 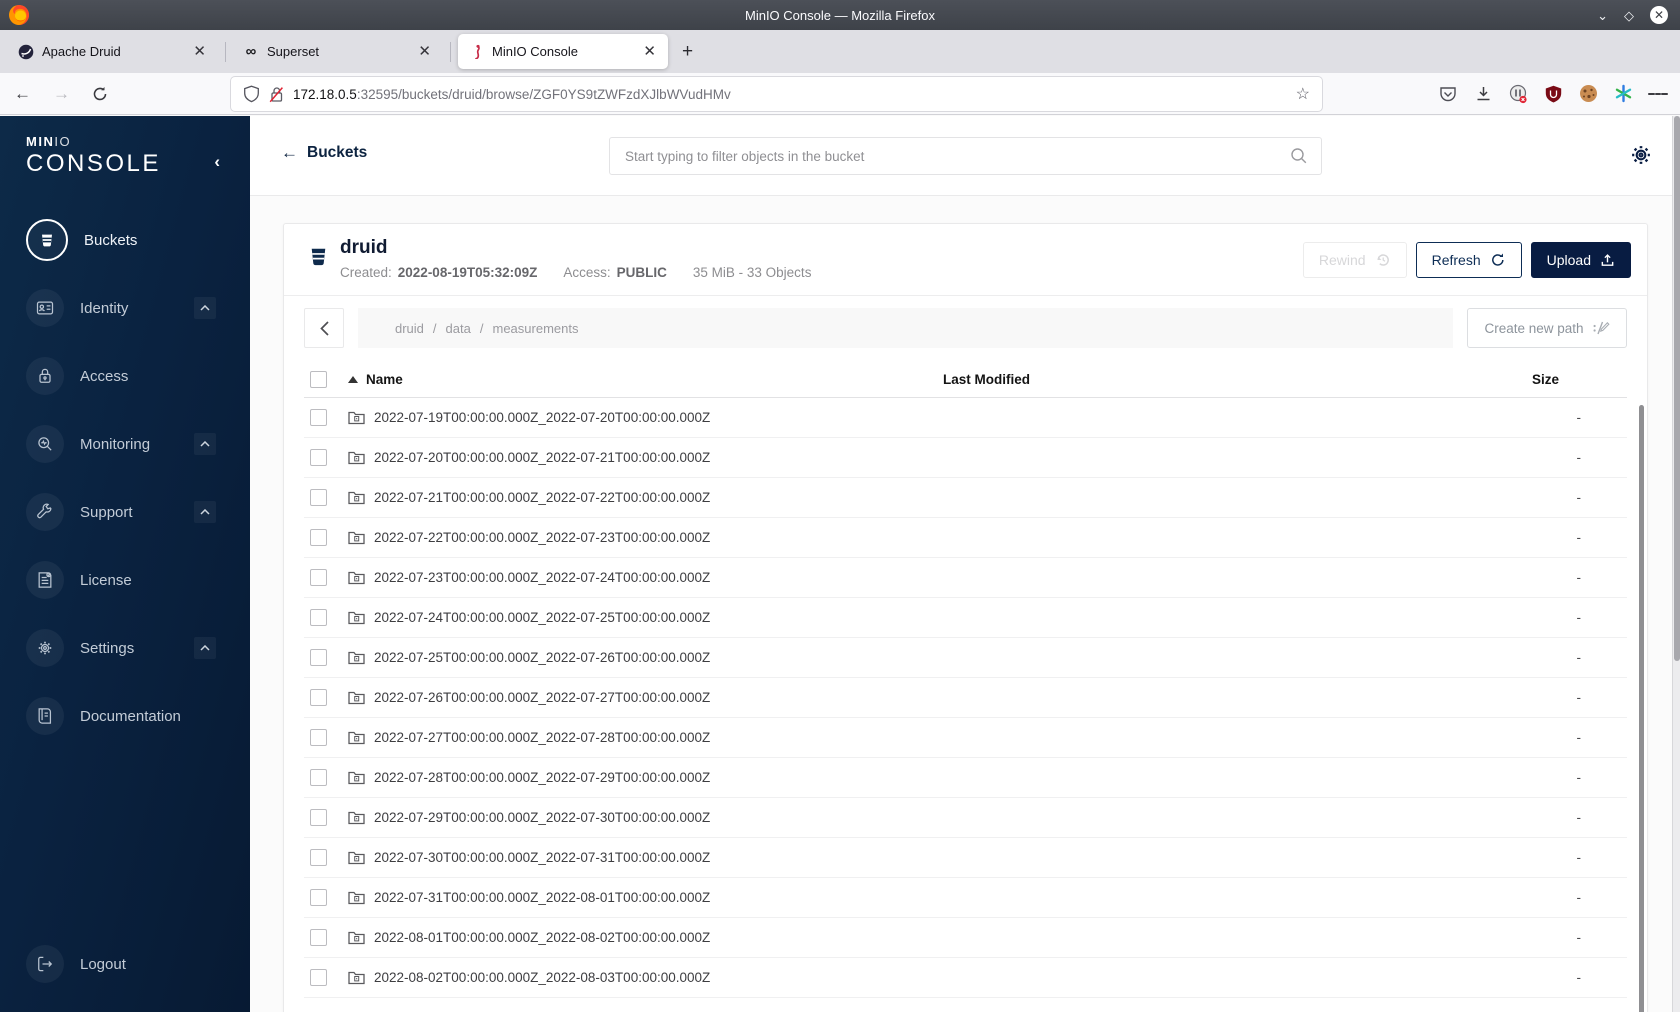 I want to click on last-modified-column-header: Last Modified, so click(x=1215, y=379).